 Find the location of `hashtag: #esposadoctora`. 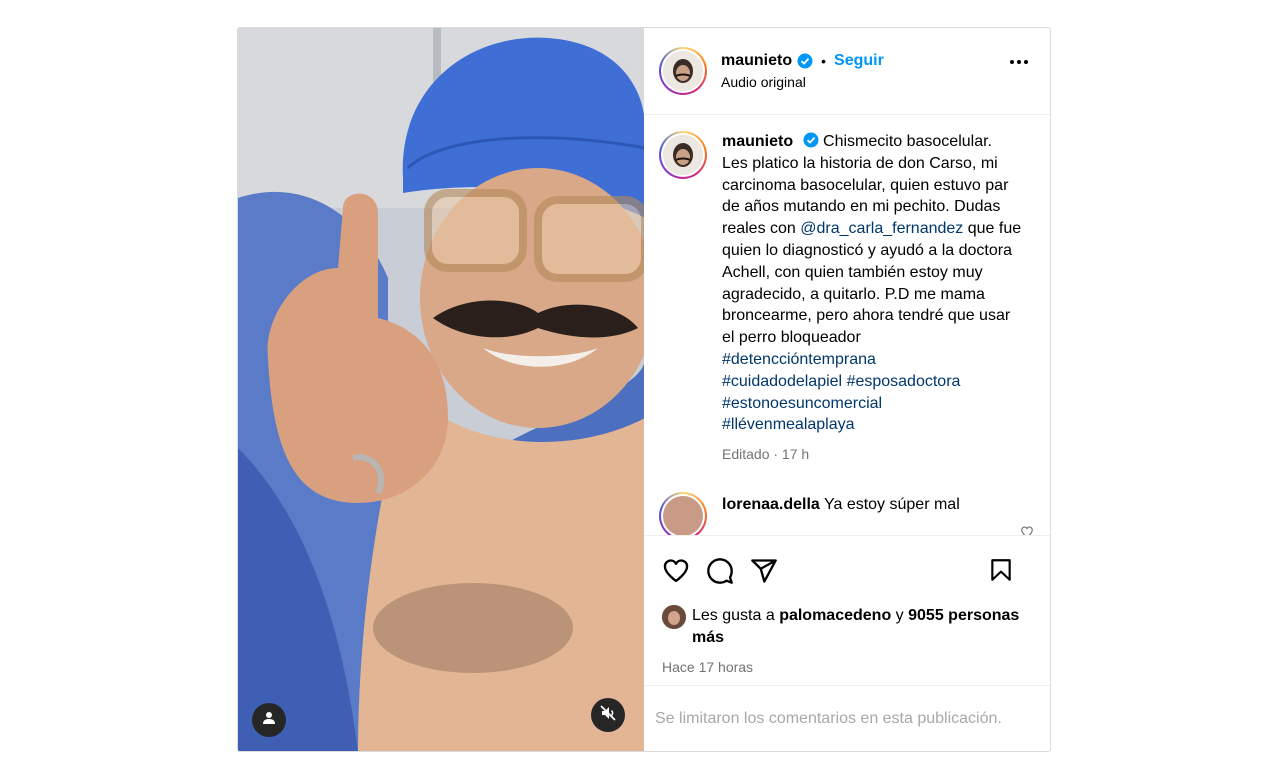

hashtag: #esposadoctora is located at coordinates (904, 381).